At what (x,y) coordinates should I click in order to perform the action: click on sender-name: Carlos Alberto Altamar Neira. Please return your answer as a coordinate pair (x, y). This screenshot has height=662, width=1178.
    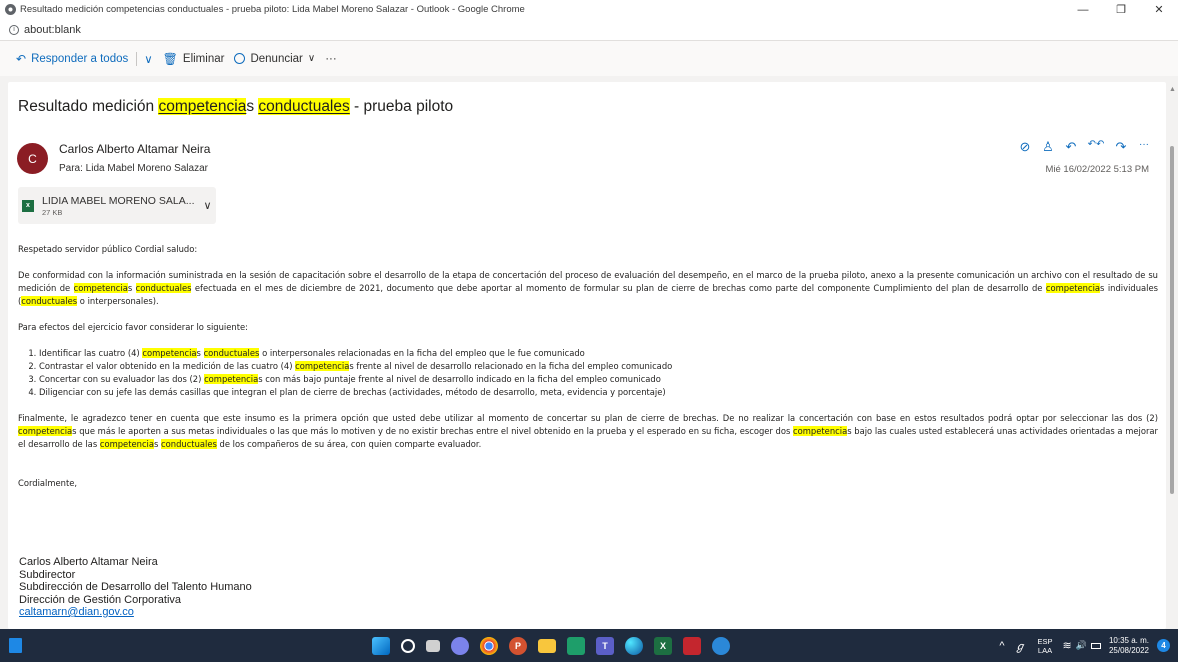
    Looking at the image, I should click on (134, 149).